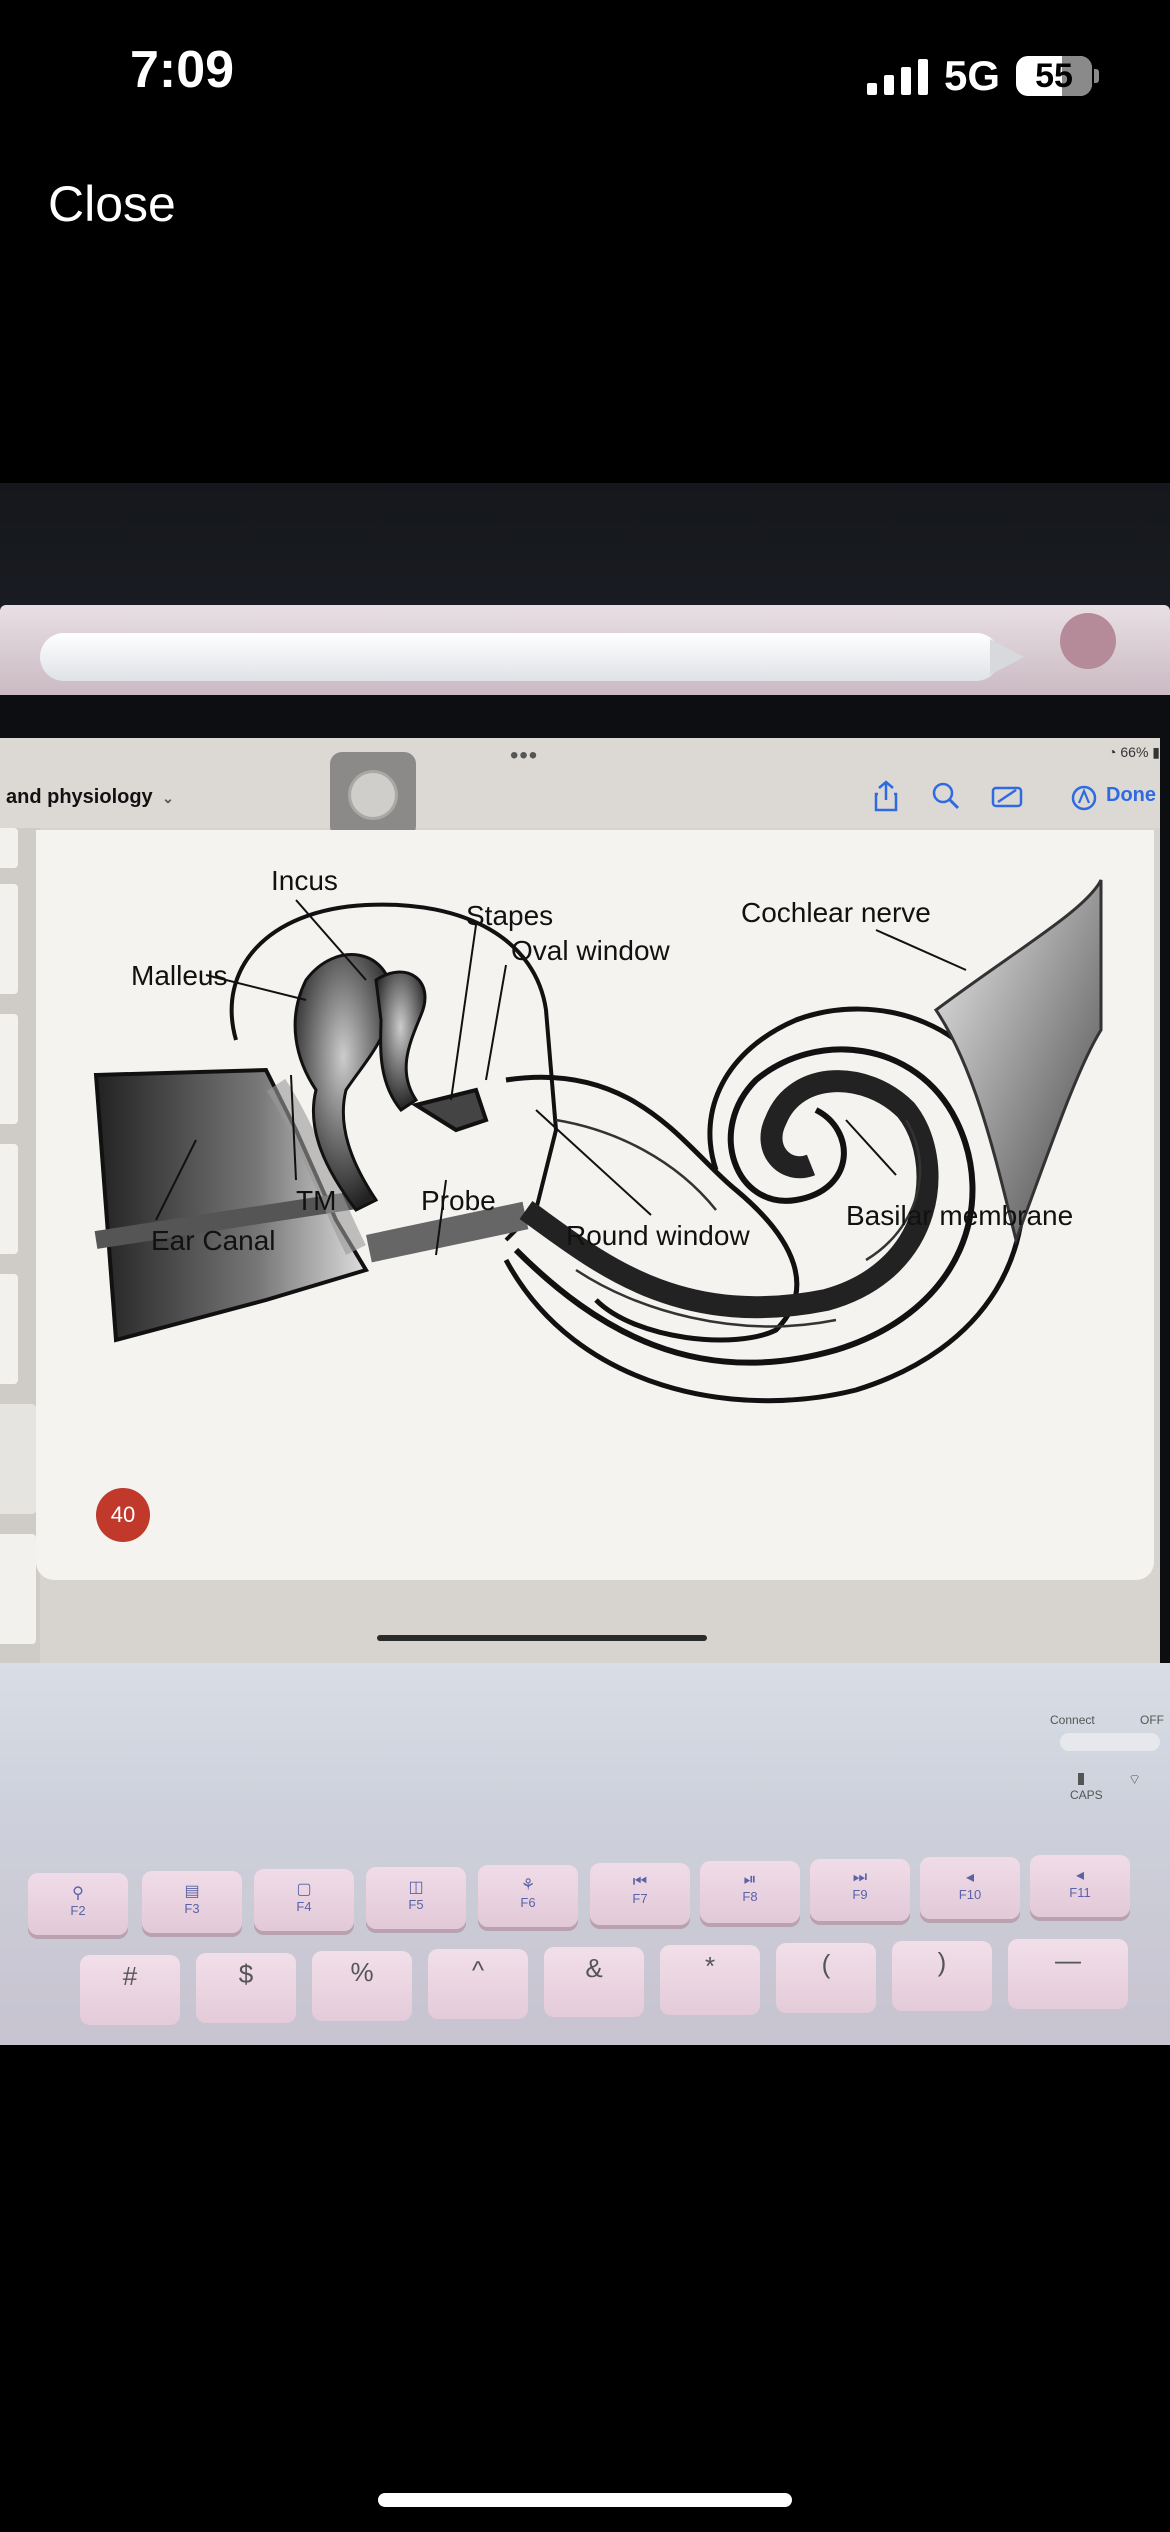 This screenshot has height=2532, width=1170. Describe the element at coordinates (1080, 1886) in the screenshot. I see `key-f11: ◂ F11` at that location.